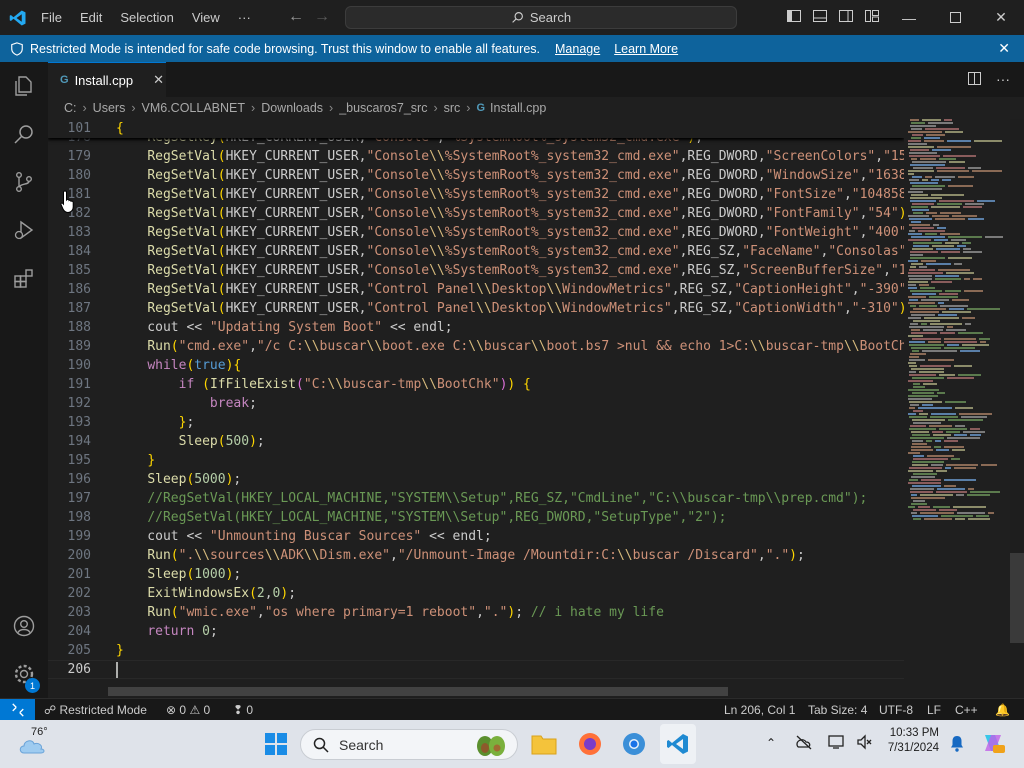 This screenshot has height=768, width=1024. Describe the element at coordinates (24, 626) in the screenshot. I see `accounts-icon` at that location.